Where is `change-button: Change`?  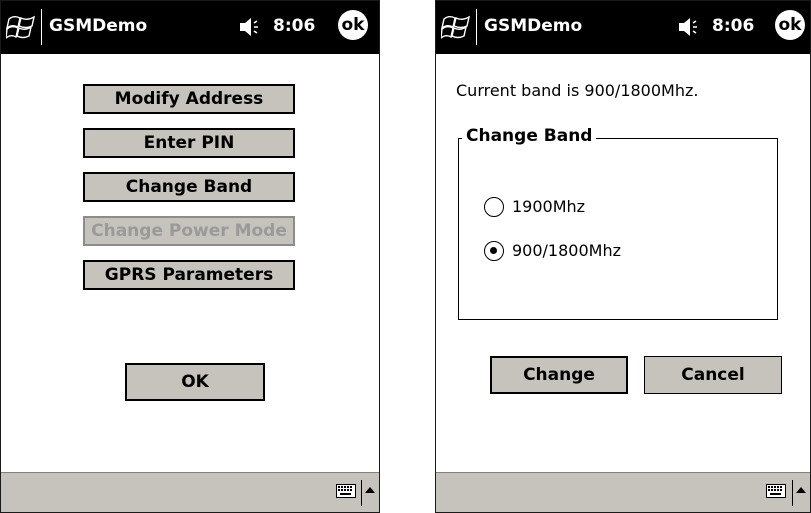 change-button: Change is located at coordinates (559, 375).